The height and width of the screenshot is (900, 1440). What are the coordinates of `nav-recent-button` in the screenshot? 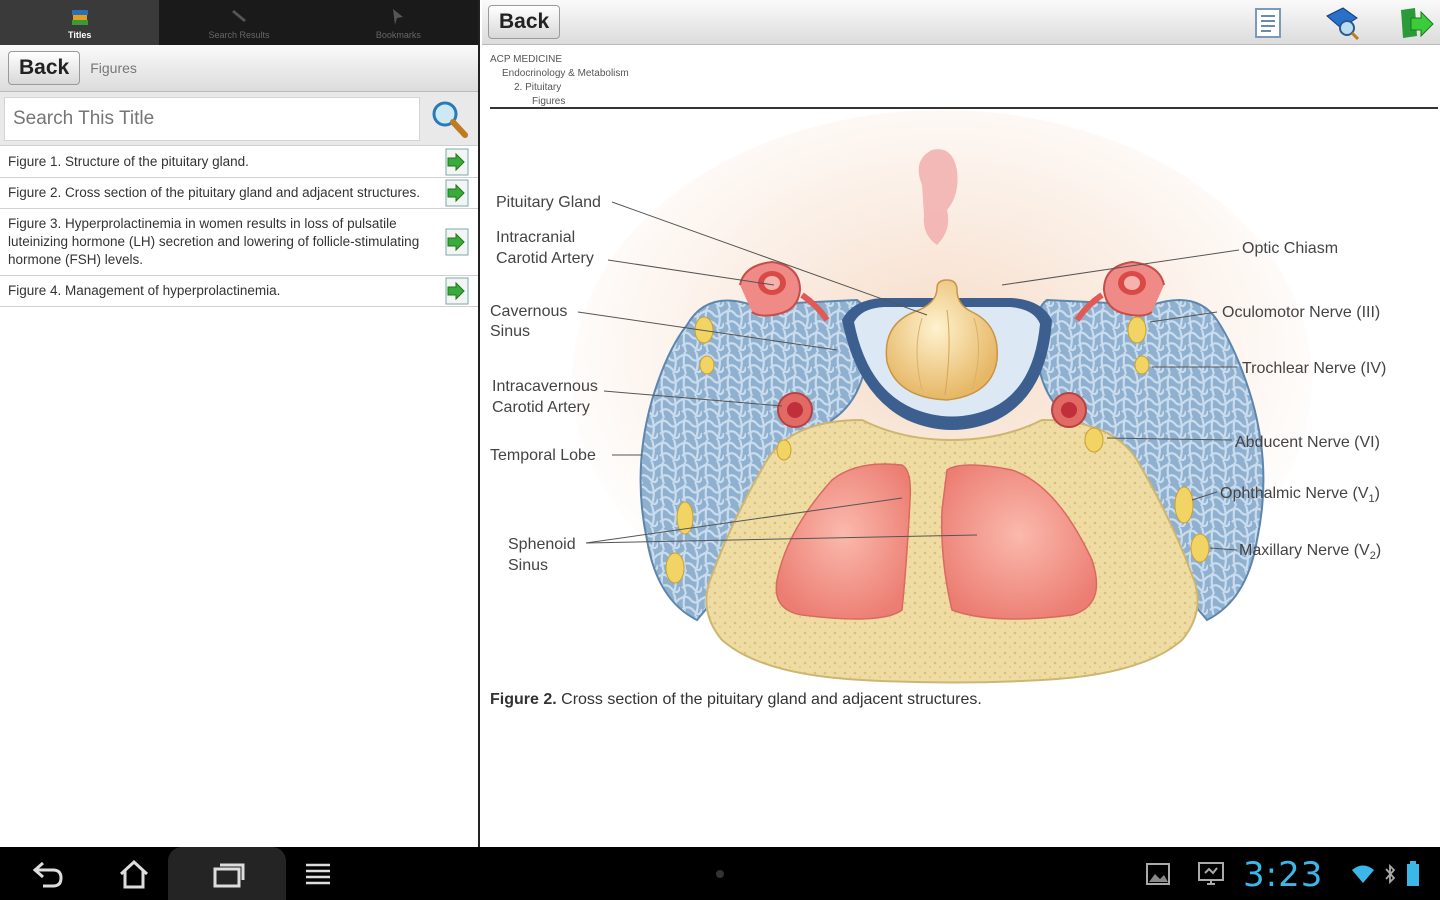 It's located at (227, 873).